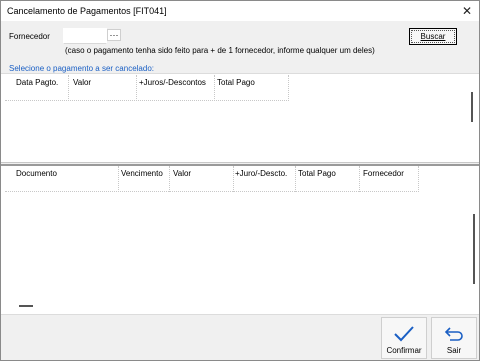  I want to click on search-button-label: Buscar, so click(433, 36).